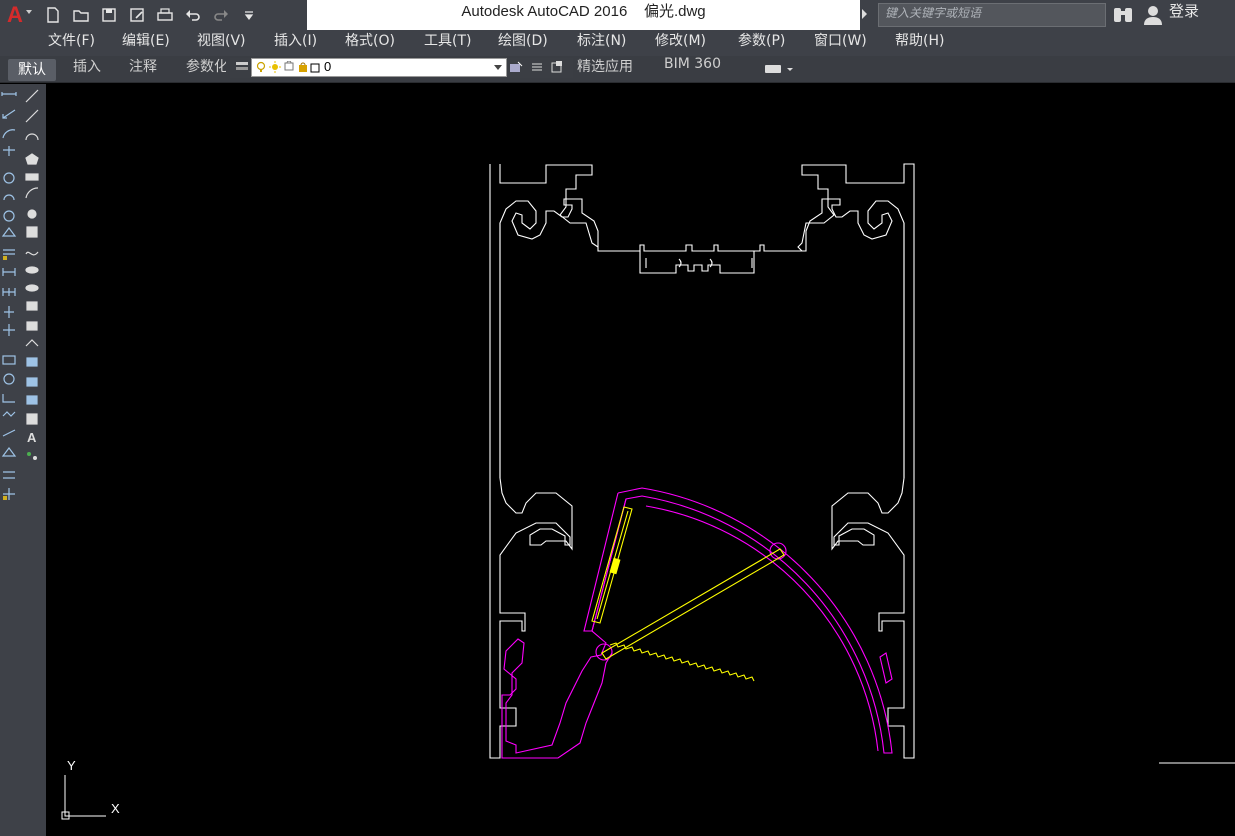 The image size is (1235, 836). What do you see at coordinates (780, 70) in the screenshot?
I see `ribbon-state-icon` at bounding box center [780, 70].